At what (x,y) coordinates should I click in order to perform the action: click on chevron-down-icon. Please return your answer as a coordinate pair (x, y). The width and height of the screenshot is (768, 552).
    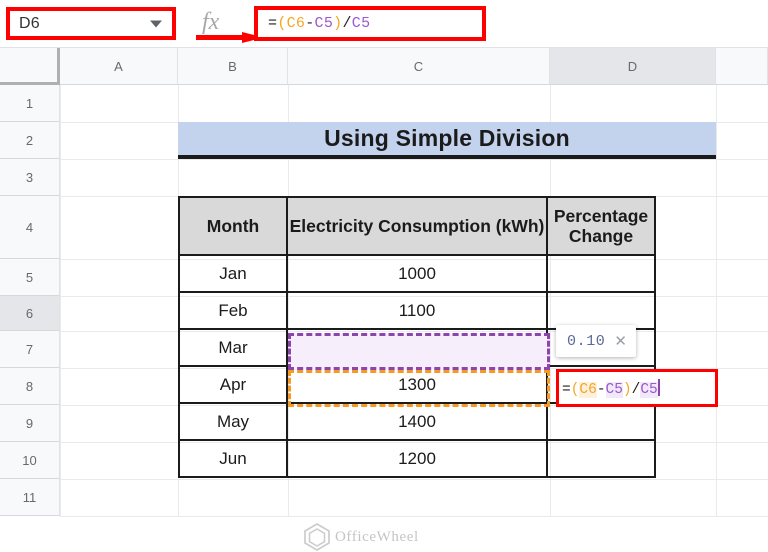
    Looking at the image, I should click on (156, 23).